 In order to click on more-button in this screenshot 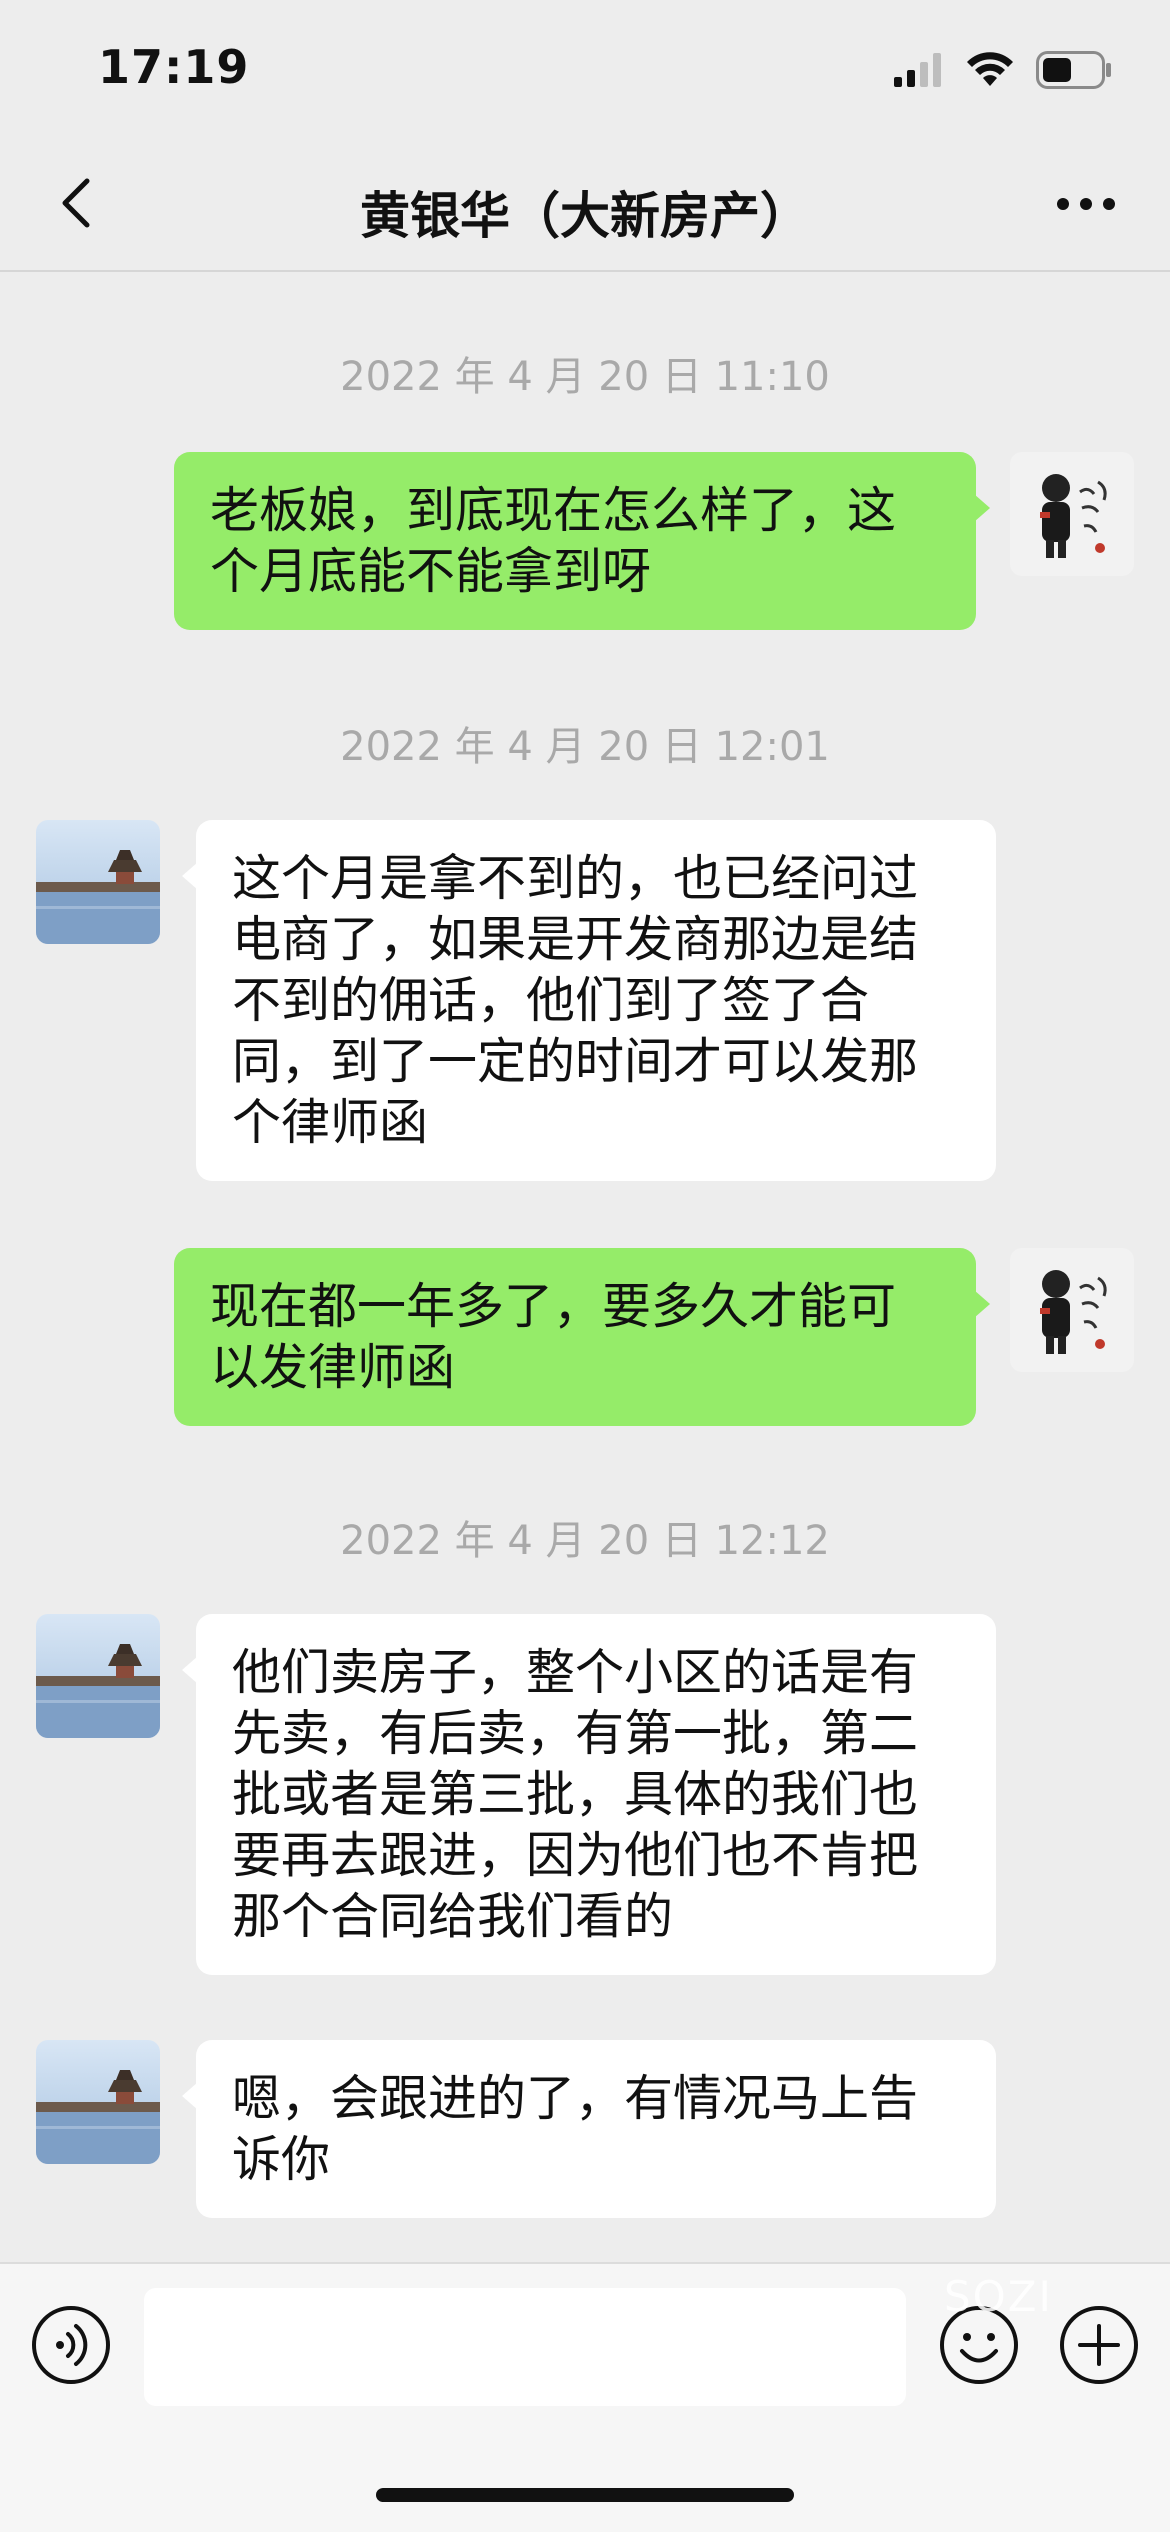, I will do `click(1086, 205)`.